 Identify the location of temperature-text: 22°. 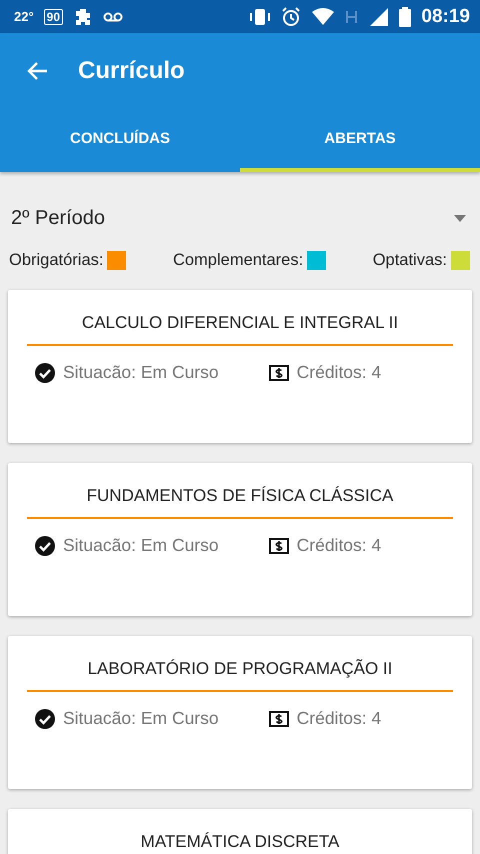
(24, 16).